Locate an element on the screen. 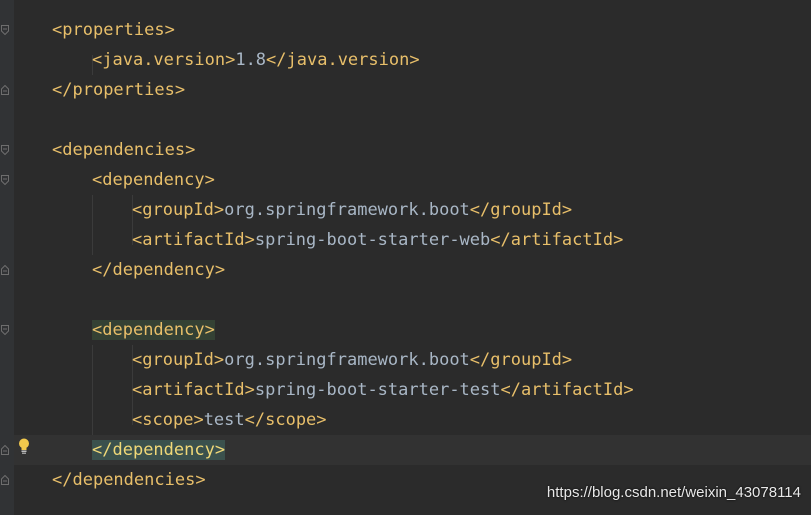  open-tag: <scope> is located at coordinates (168, 420).